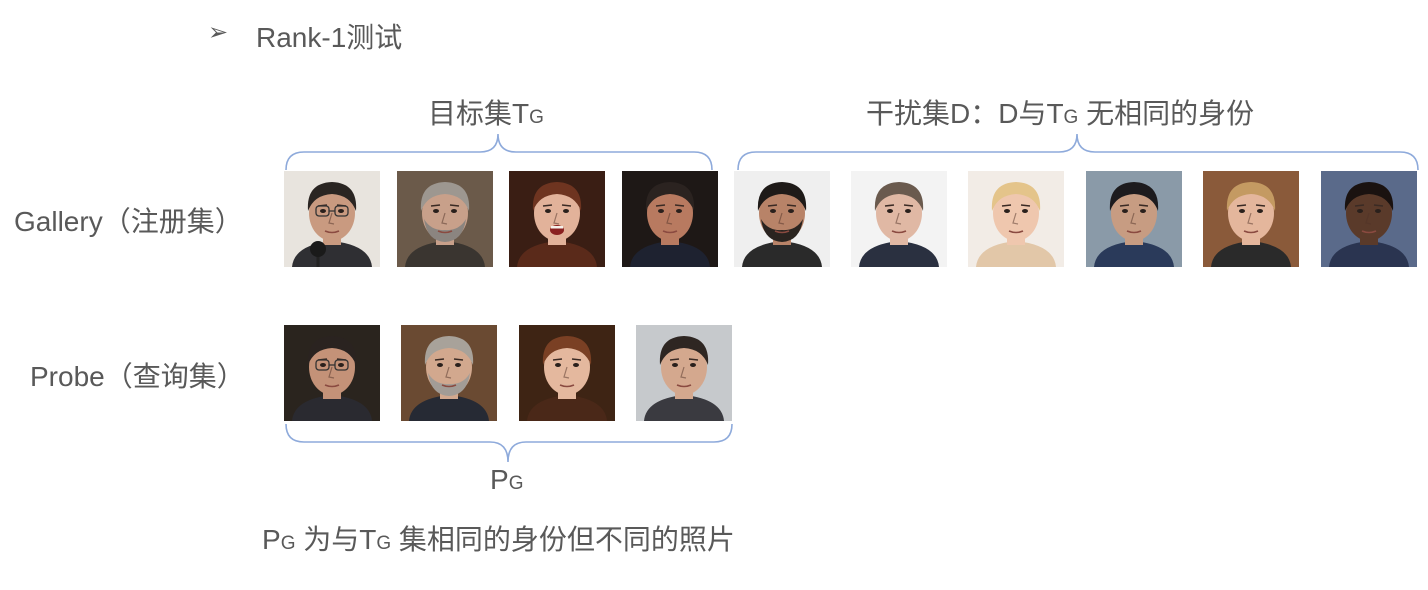  What do you see at coordinates (499, 479) in the screenshot?
I see `probe-set-label-text: P` at bounding box center [499, 479].